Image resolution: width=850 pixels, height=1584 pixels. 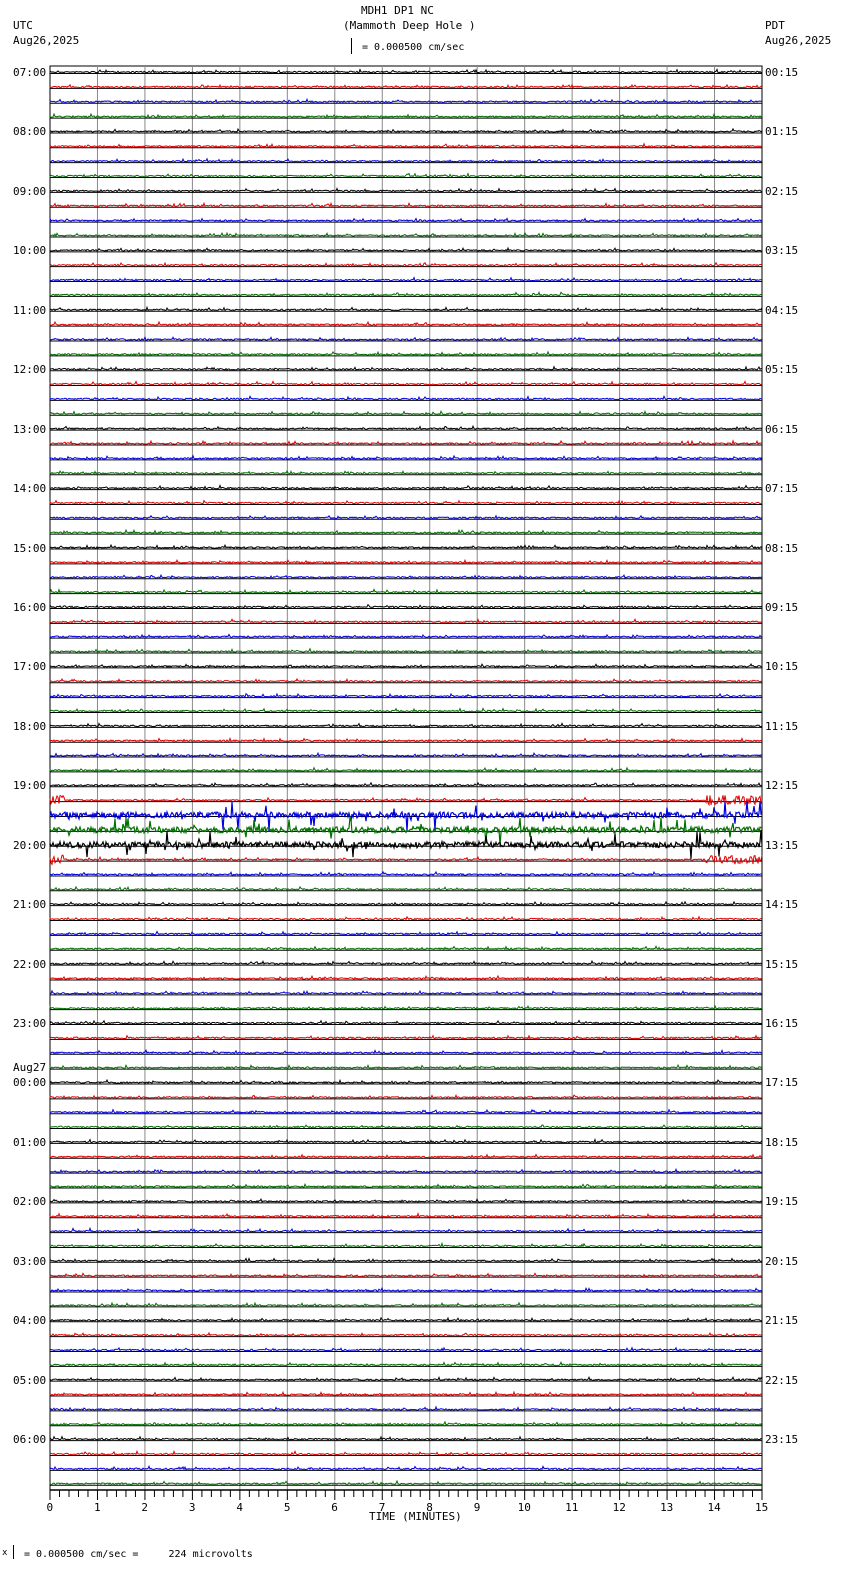 What do you see at coordinates (334, 1507) in the screenshot?
I see `x-tick-label: 6` at bounding box center [334, 1507].